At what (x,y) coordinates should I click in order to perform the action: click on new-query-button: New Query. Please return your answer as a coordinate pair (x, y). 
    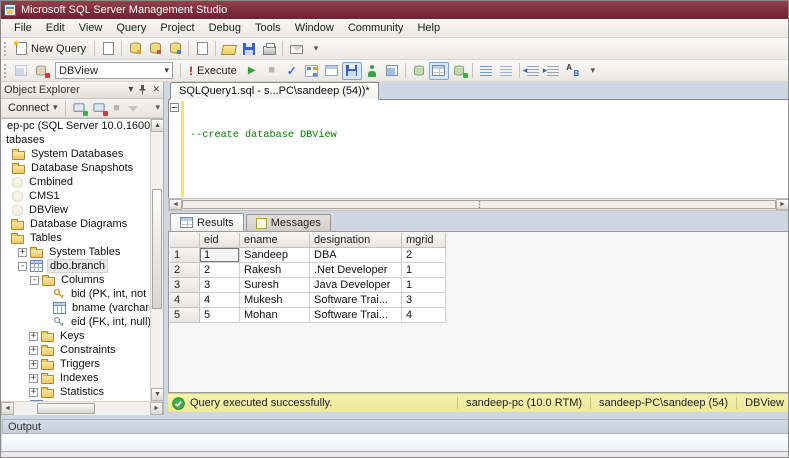
    Looking at the image, I should click on (51, 47).